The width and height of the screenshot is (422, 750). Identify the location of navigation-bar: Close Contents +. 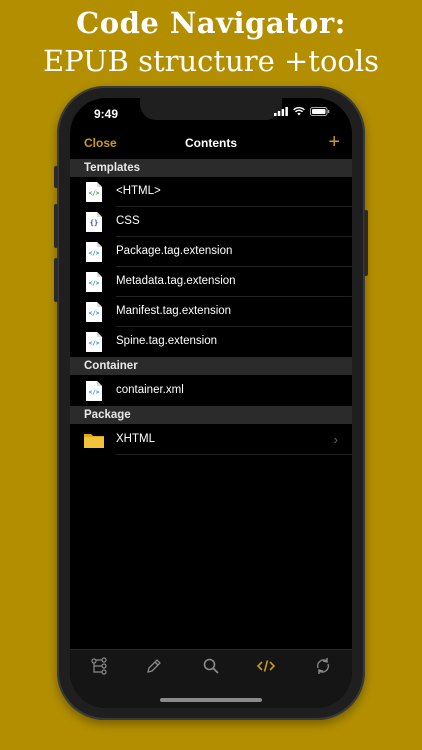
(211, 144).